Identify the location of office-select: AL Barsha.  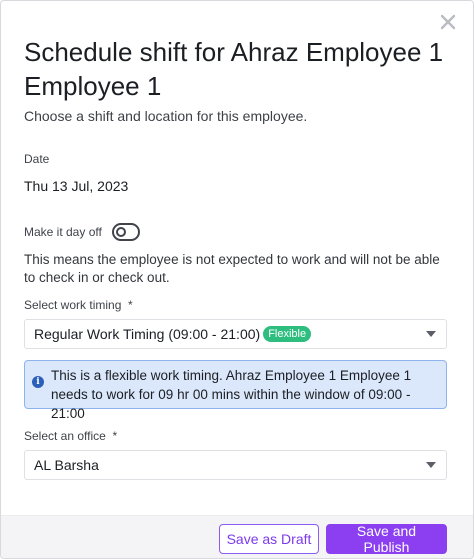
(235, 465).